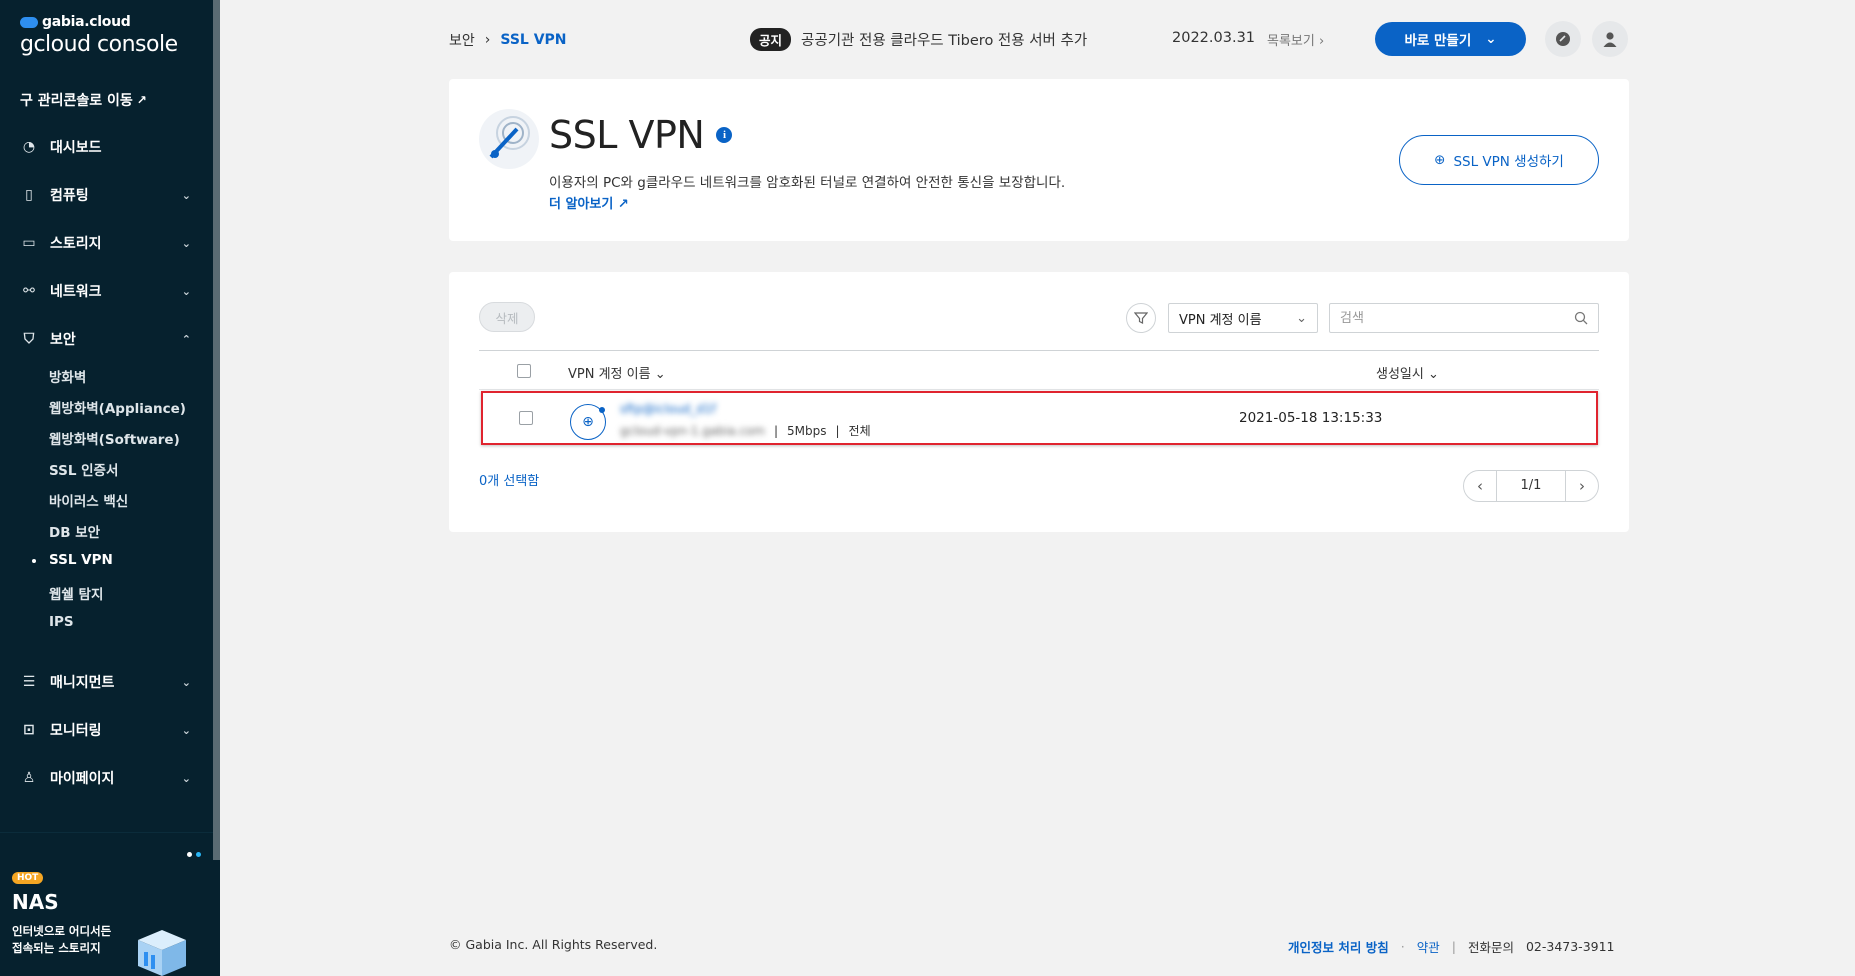 This screenshot has height=976, width=1855. What do you see at coordinates (29, 22) in the screenshot?
I see `cloud-logo-icon` at bounding box center [29, 22].